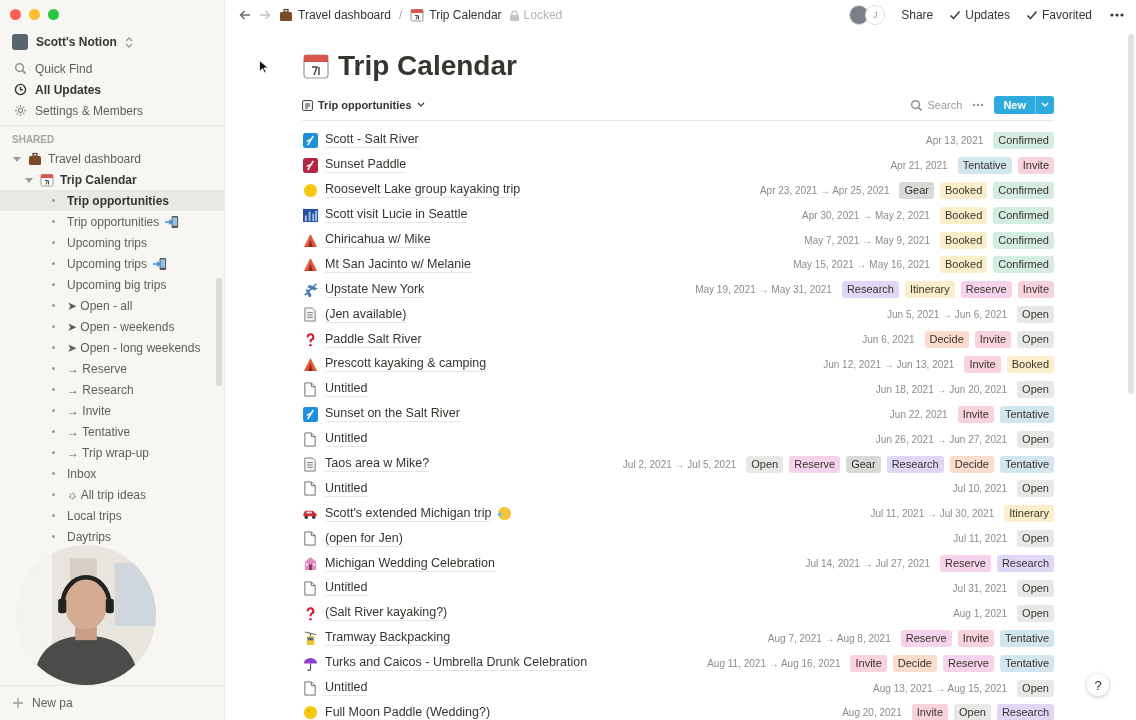 The height and width of the screenshot is (720, 1136). What do you see at coordinates (406, 364) in the screenshot?
I see `row-title: Prescott kayaking & camping` at bounding box center [406, 364].